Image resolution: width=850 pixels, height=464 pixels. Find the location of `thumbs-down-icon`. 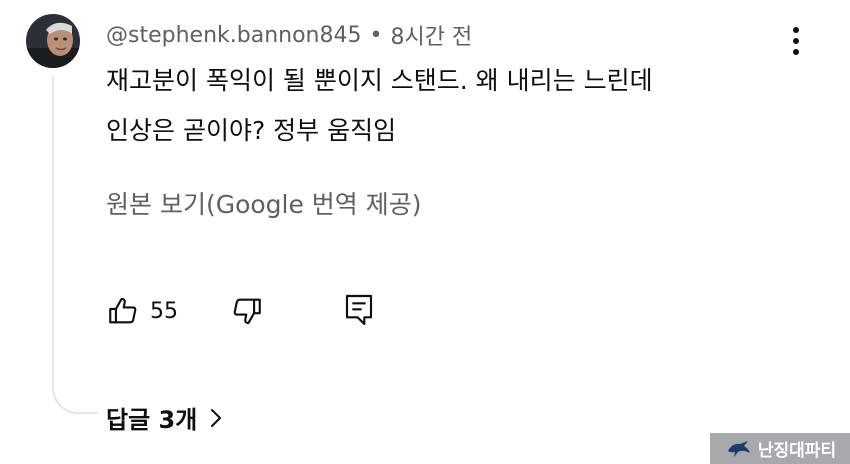

thumbs-down-icon is located at coordinates (247, 311).